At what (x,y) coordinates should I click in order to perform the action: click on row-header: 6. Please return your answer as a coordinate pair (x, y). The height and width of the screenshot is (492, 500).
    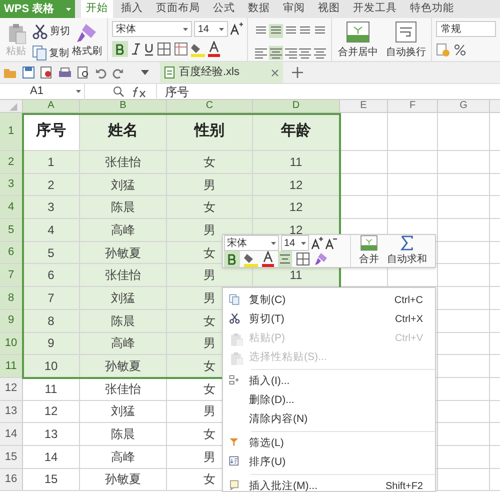
    Looking at the image, I should click on (11, 253).